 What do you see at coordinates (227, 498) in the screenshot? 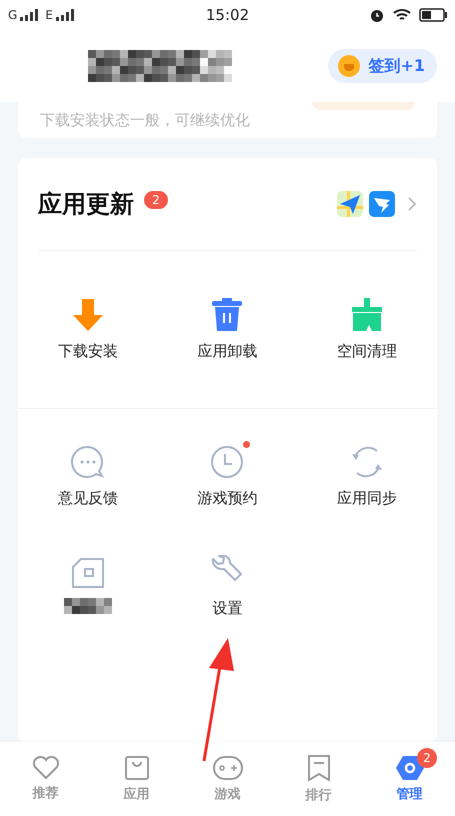
I see `tool-label: 游戏预约` at bounding box center [227, 498].